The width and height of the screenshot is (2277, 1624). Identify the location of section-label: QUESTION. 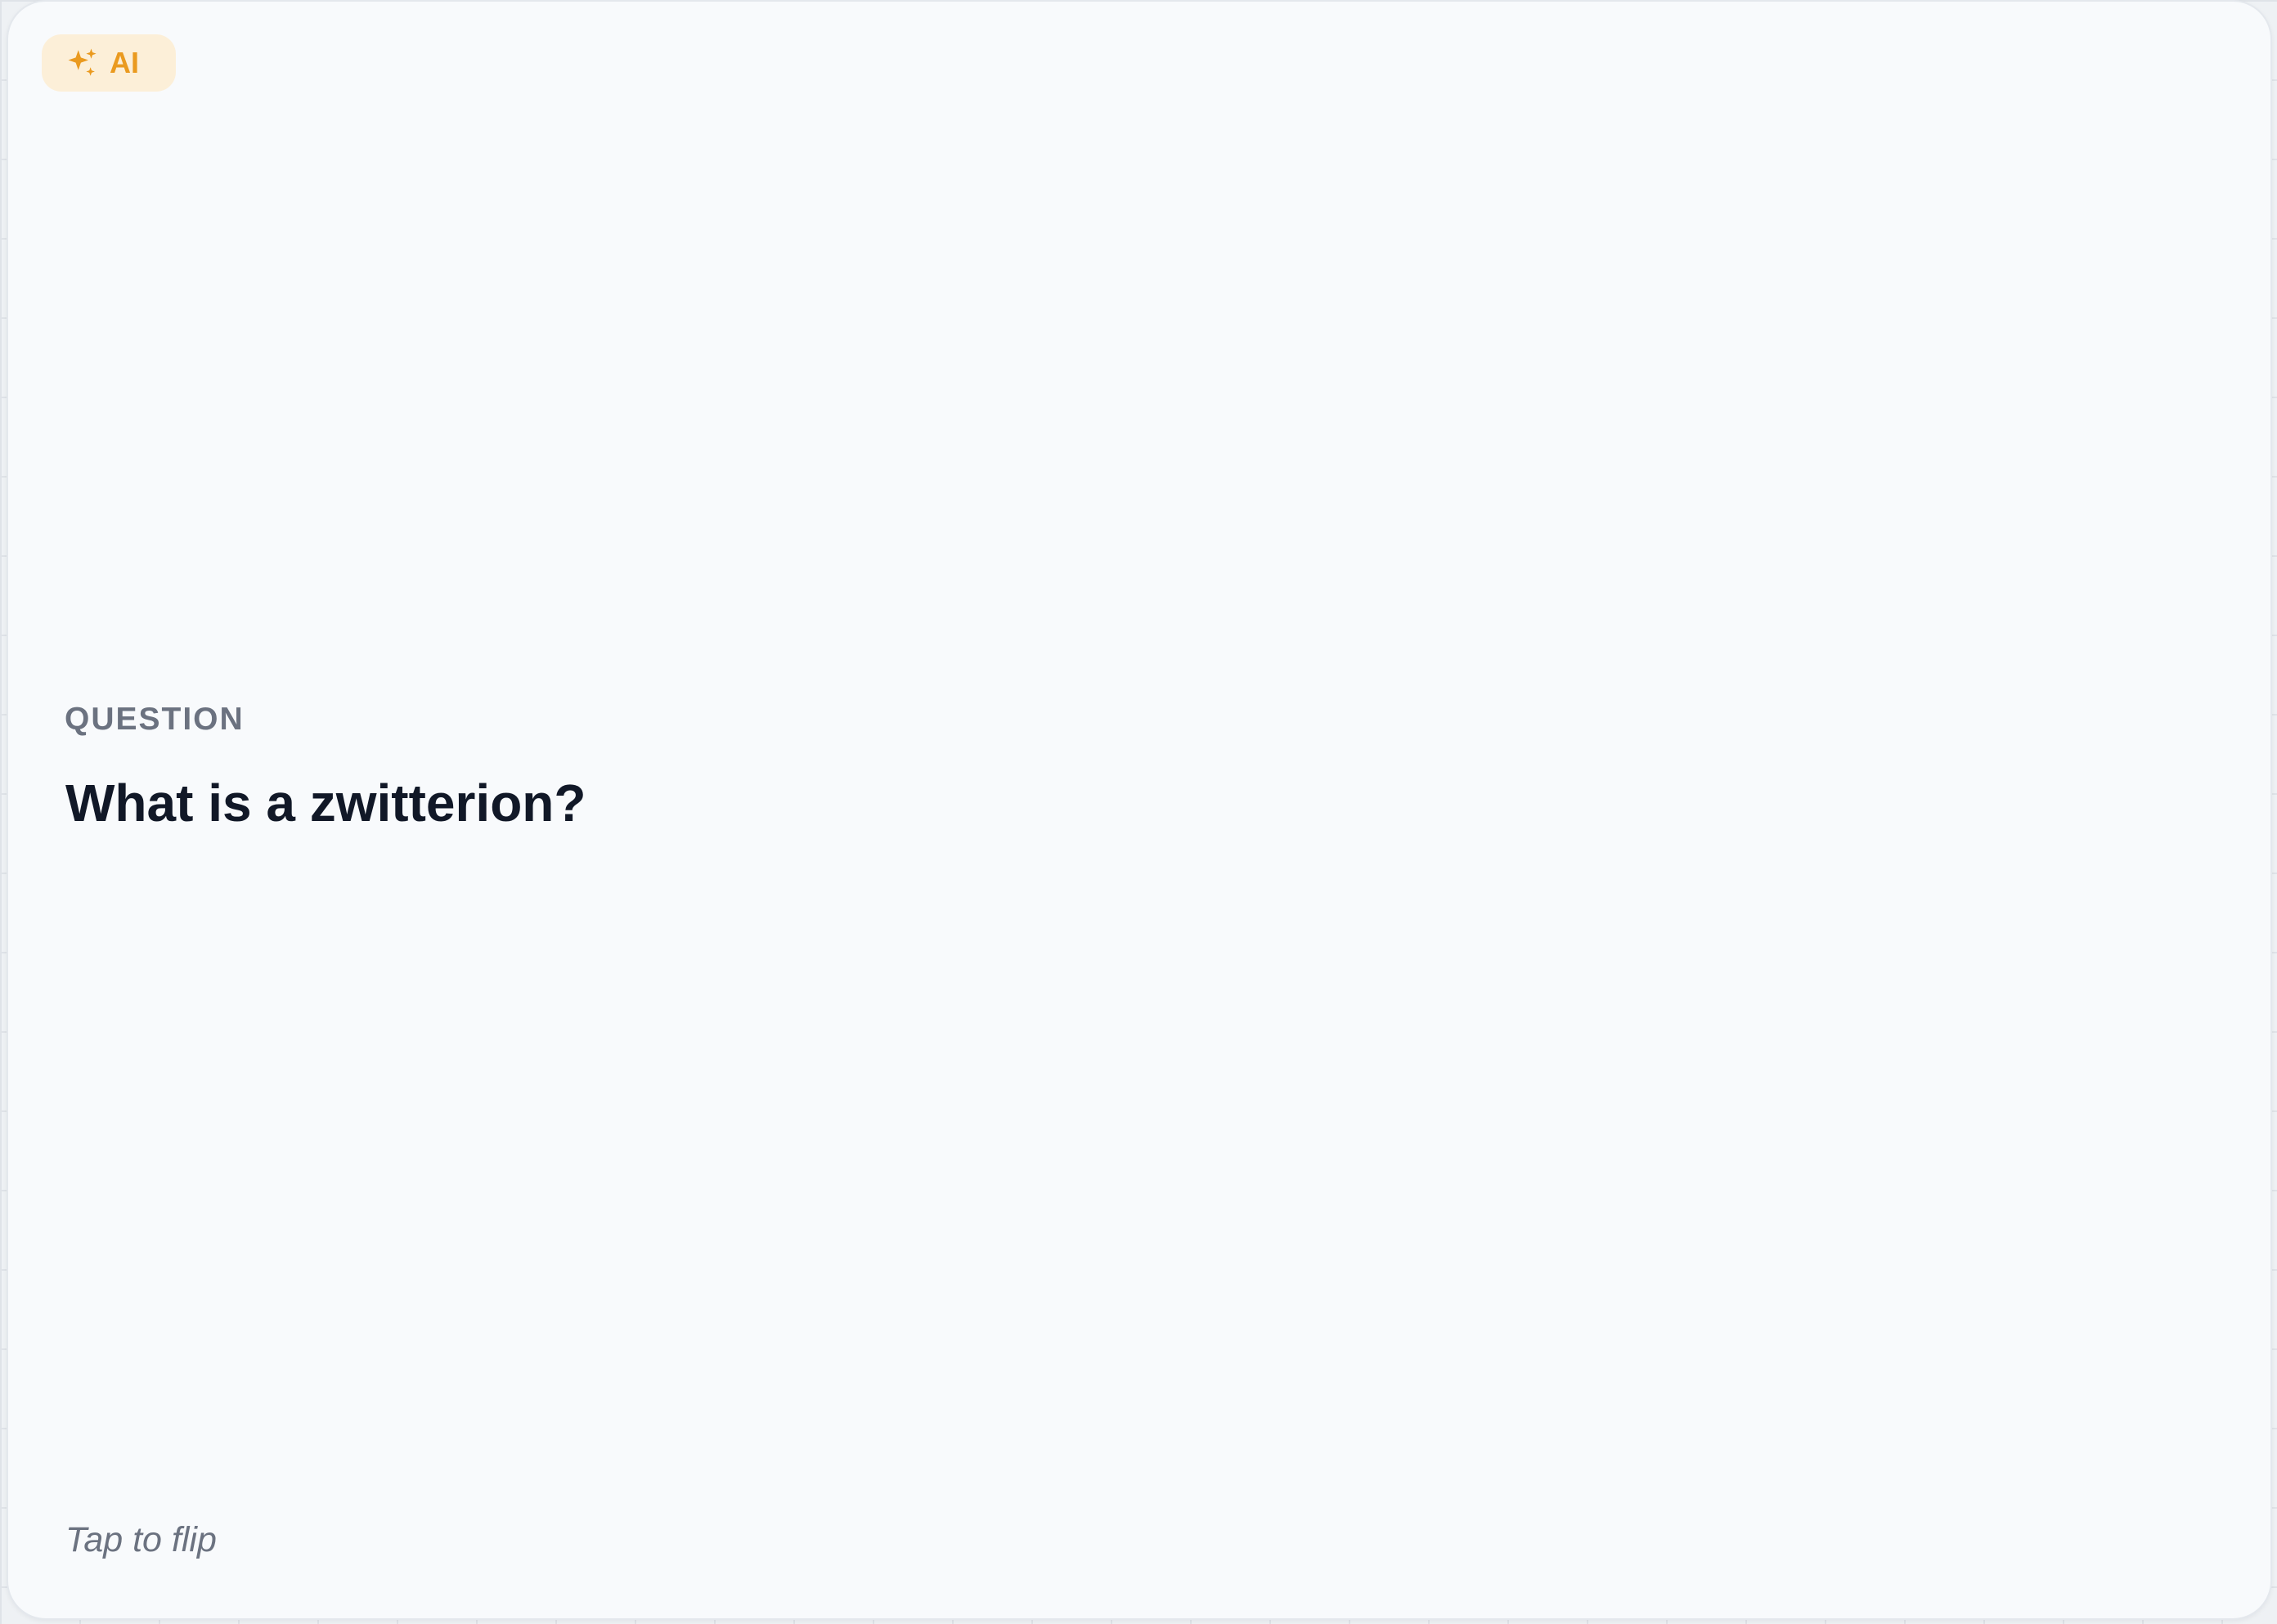
(155, 720).